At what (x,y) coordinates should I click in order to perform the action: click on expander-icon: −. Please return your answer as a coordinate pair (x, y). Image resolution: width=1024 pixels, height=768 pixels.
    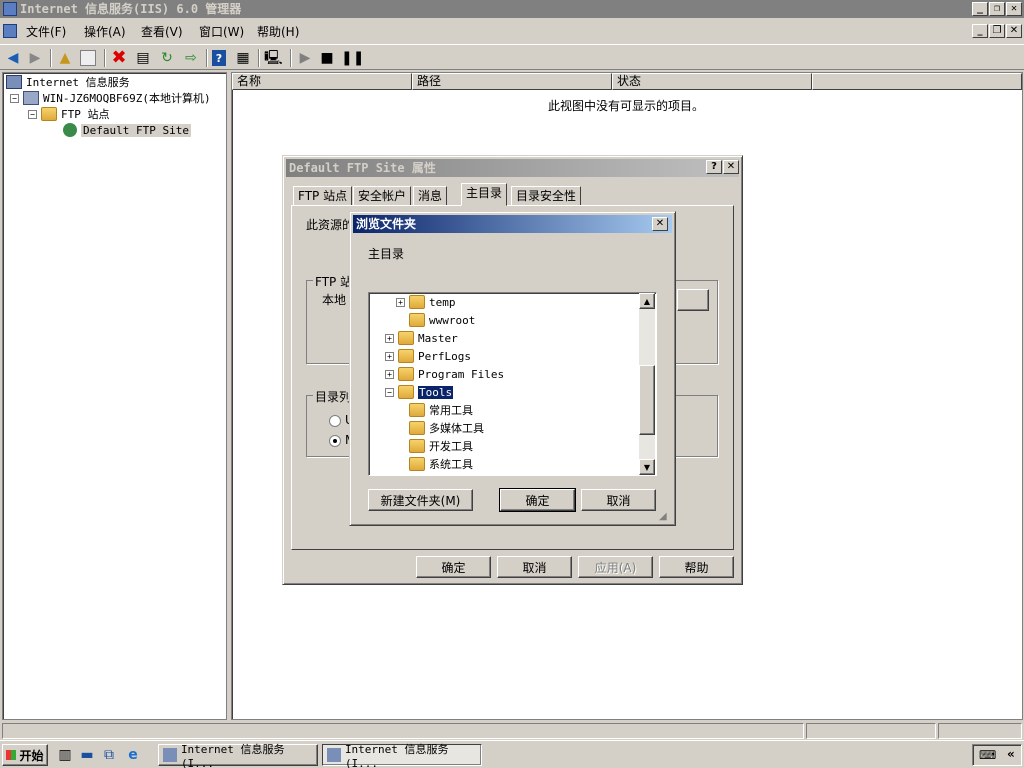
    Looking at the image, I should click on (389, 392).